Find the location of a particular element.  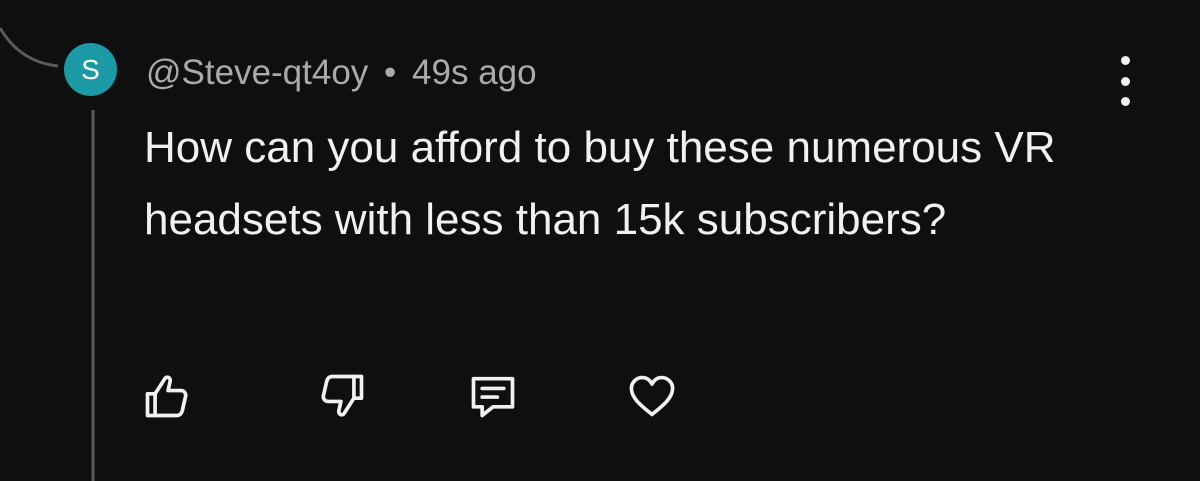

comment-meta: @Steve-qt4oy • 49s ago is located at coordinates (341, 73).